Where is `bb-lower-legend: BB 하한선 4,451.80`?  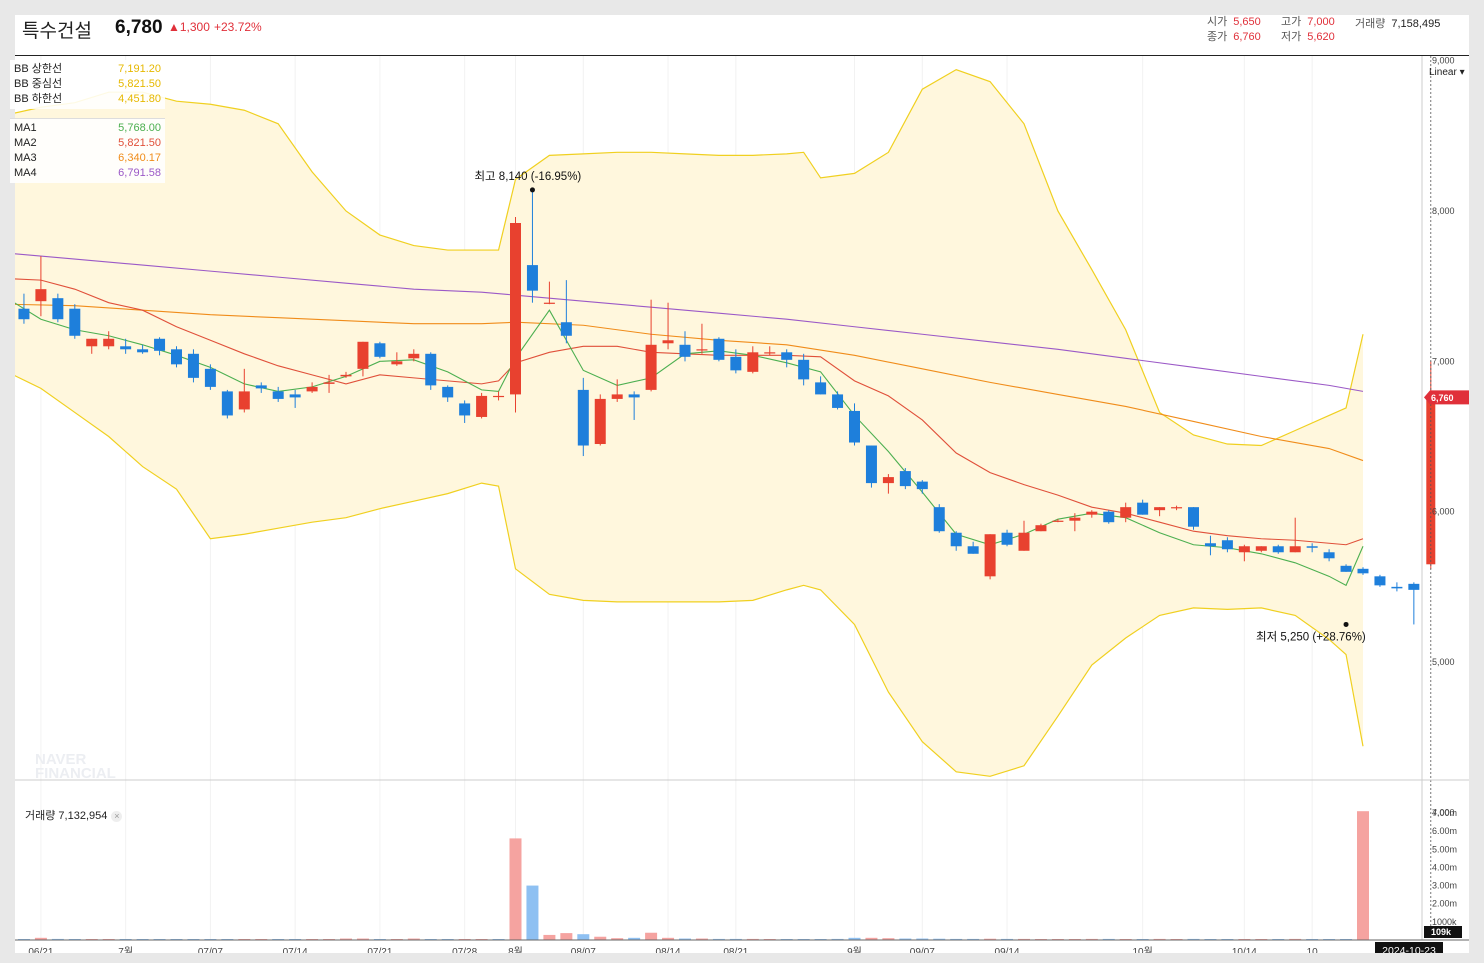
bb-lower-legend: BB 하한선 4,451.80 is located at coordinates (87, 99).